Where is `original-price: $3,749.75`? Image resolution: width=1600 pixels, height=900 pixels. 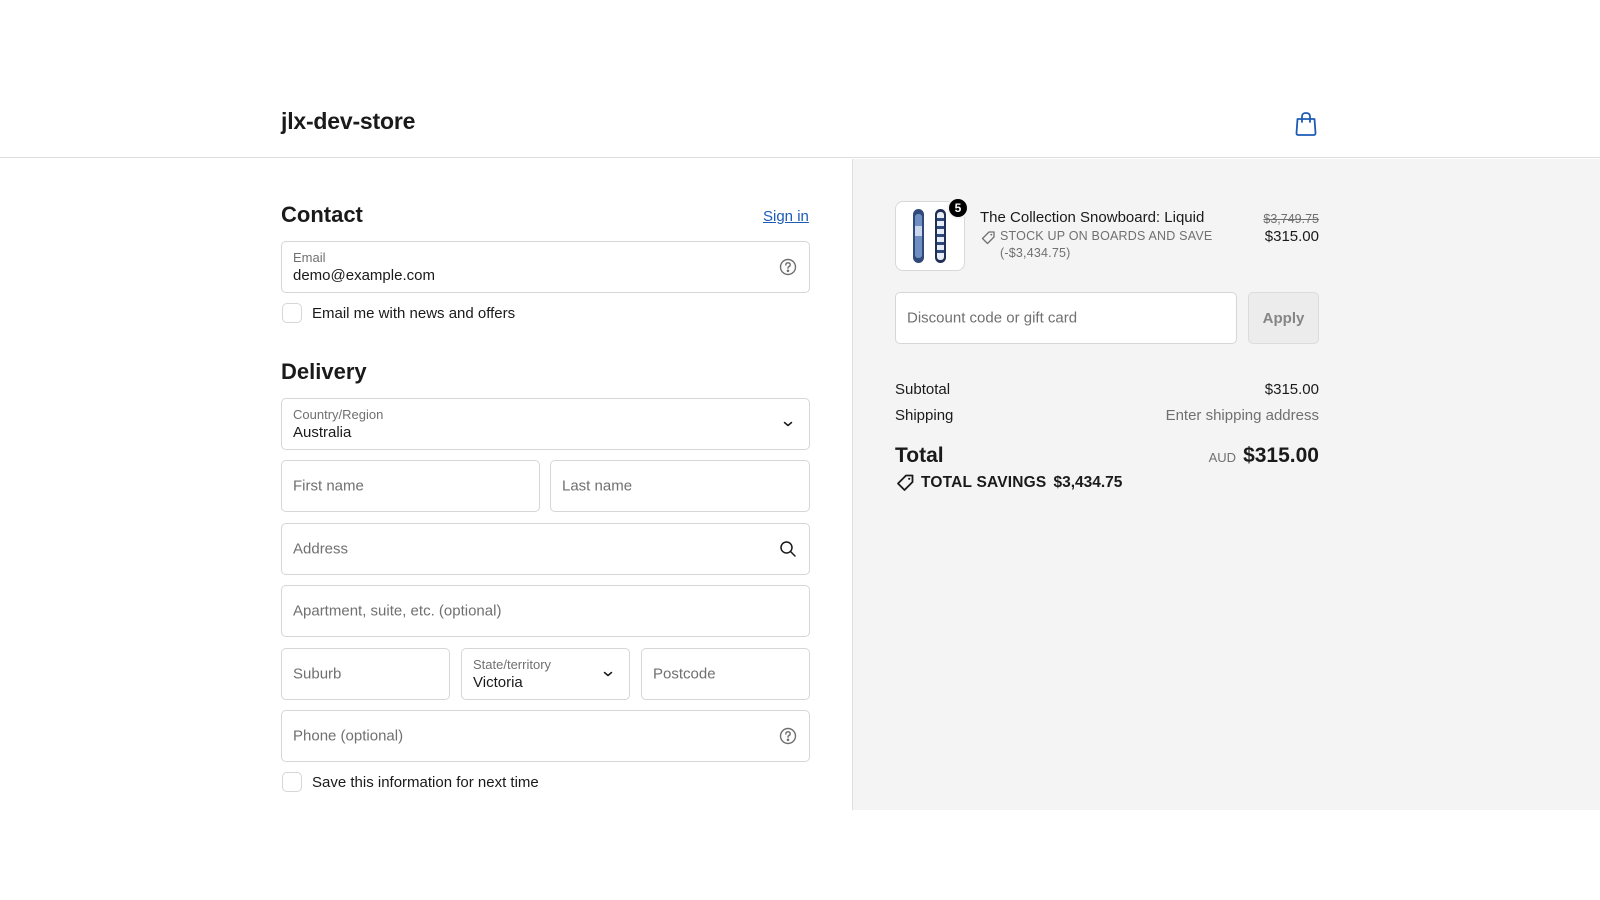 original-price: $3,749.75 is located at coordinates (1291, 219).